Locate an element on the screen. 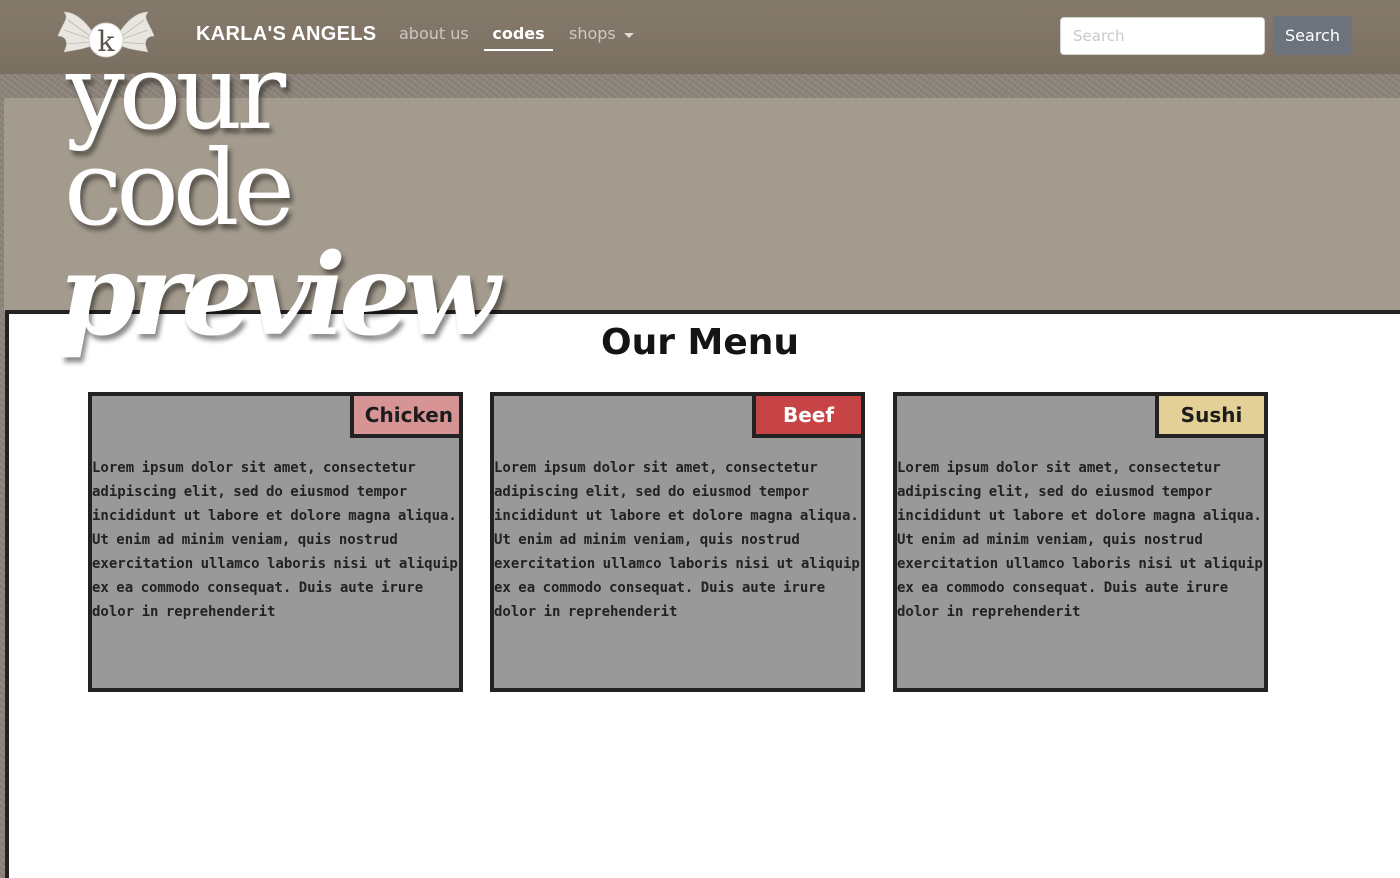 Image resolution: width=1400 pixels, height=878 pixels. card-tag-sushi: Sushi is located at coordinates (1211, 415).